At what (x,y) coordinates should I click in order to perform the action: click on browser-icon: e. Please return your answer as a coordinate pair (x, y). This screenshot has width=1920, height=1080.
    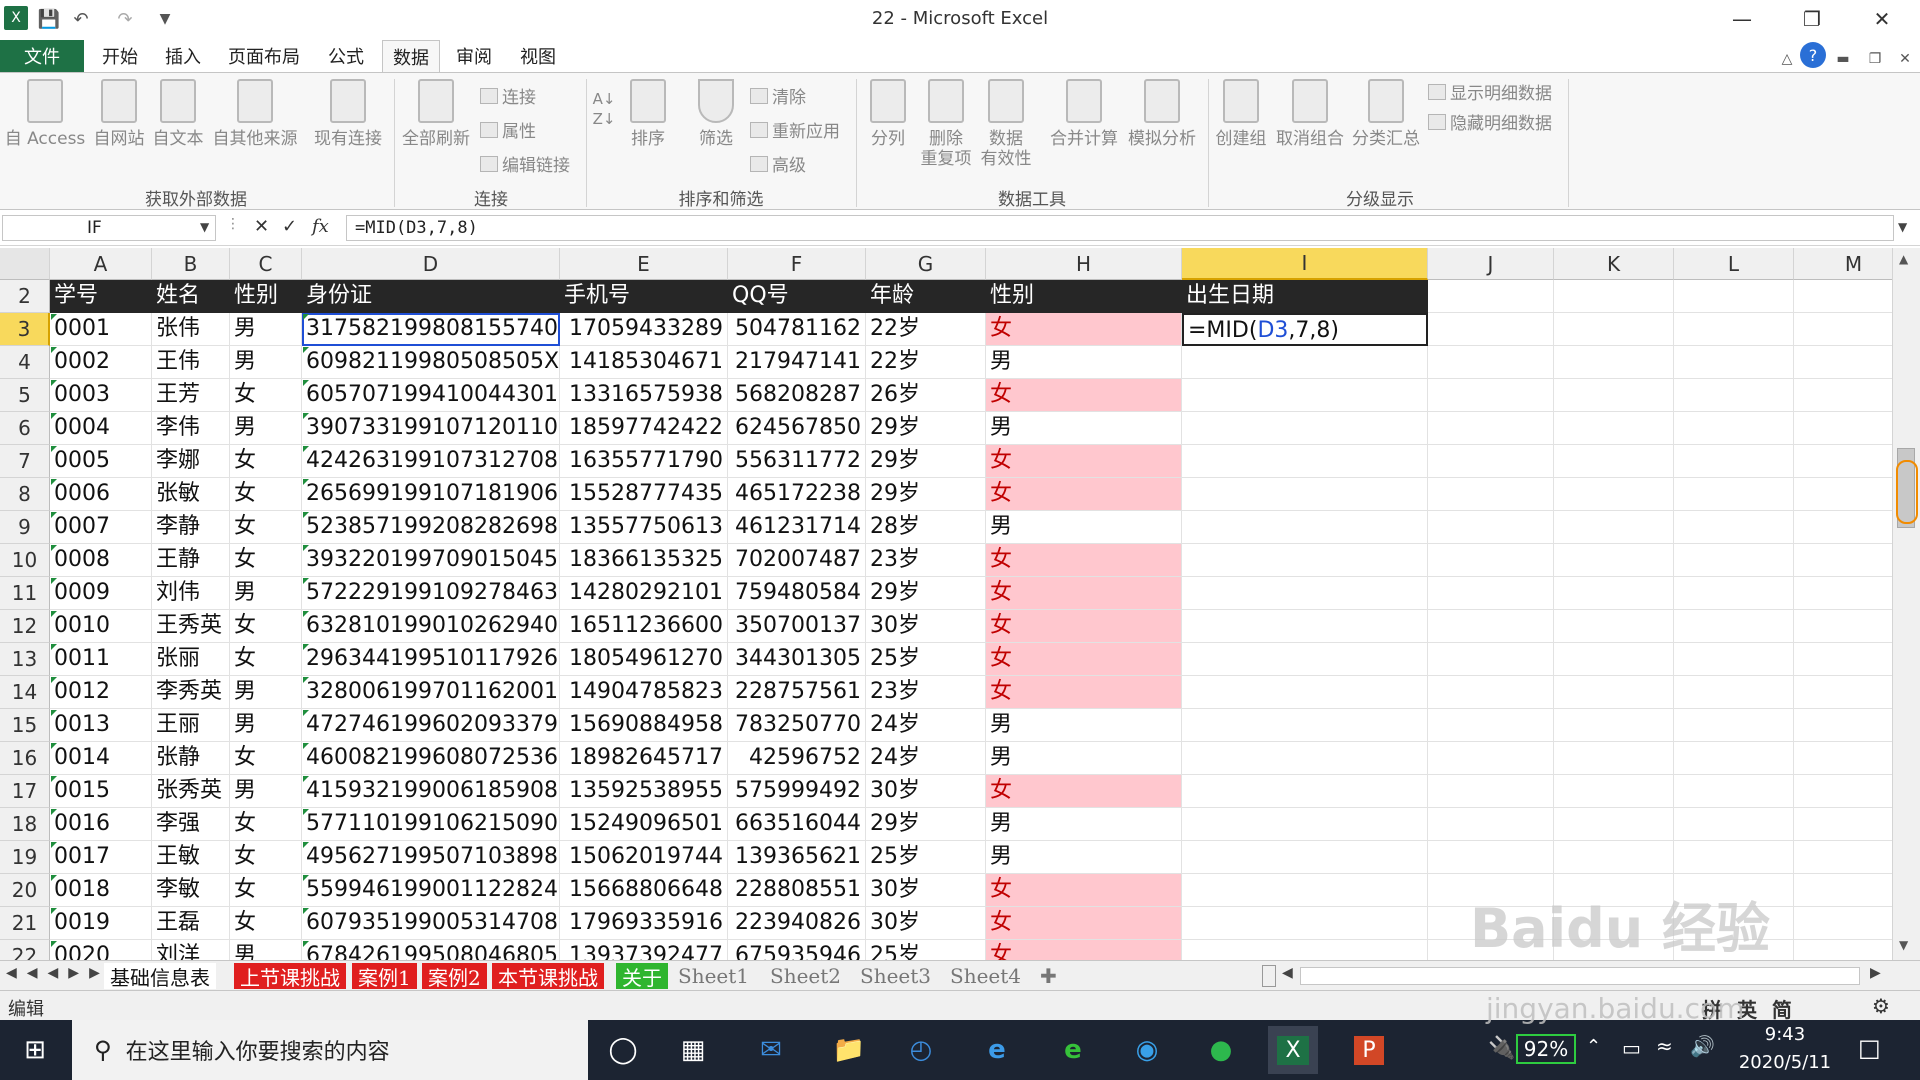
    Looking at the image, I should click on (1073, 1050).